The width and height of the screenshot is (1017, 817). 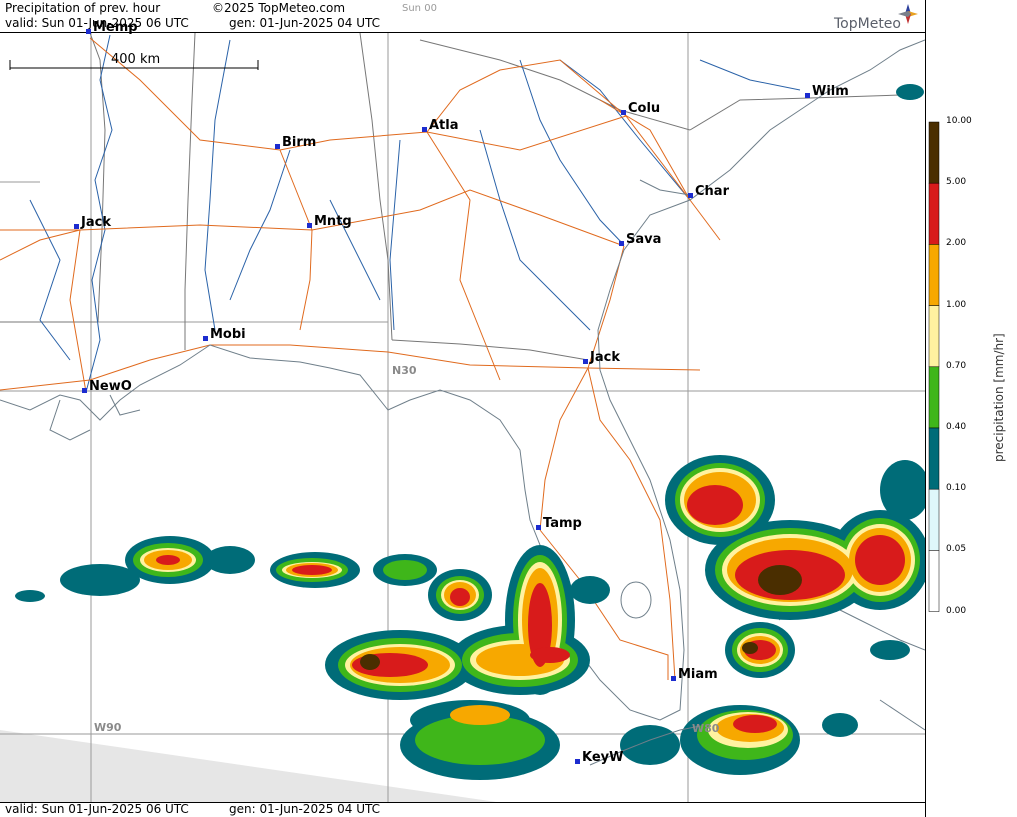 I want to click on legend-tick-label: 0.40, so click(x=956, y=427).